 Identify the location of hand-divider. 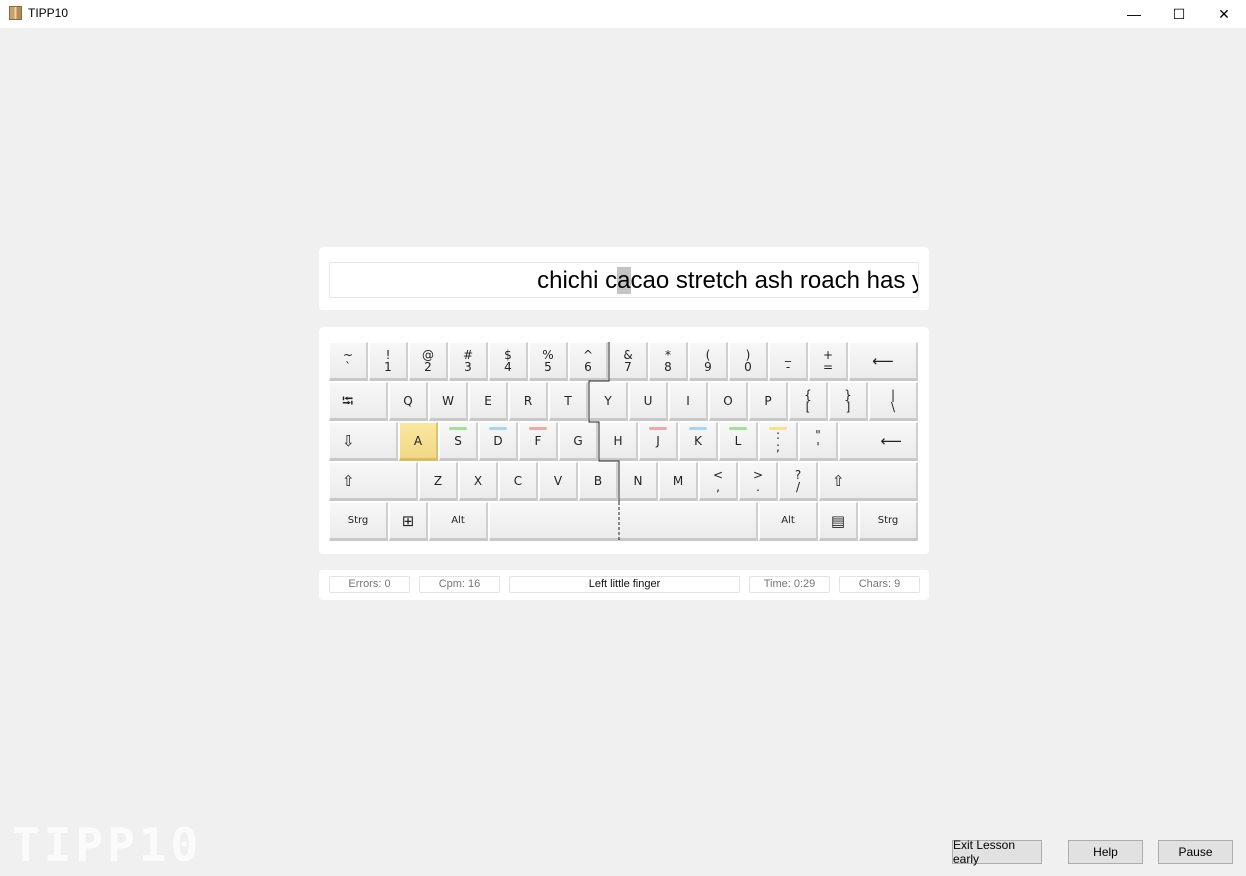
(604, 442).